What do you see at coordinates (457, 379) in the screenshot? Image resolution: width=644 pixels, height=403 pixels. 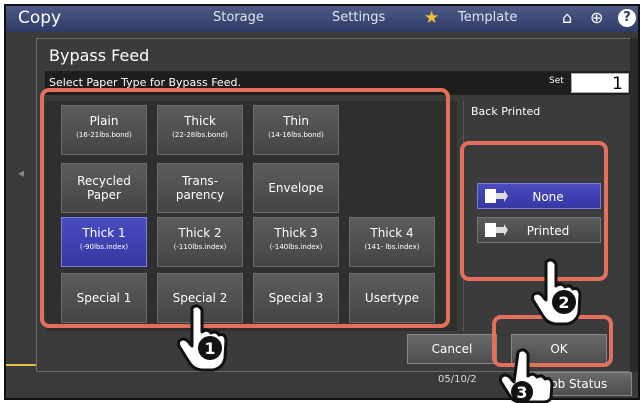 I see `date-time: 05/10/2` at bounding box center [457, 379].